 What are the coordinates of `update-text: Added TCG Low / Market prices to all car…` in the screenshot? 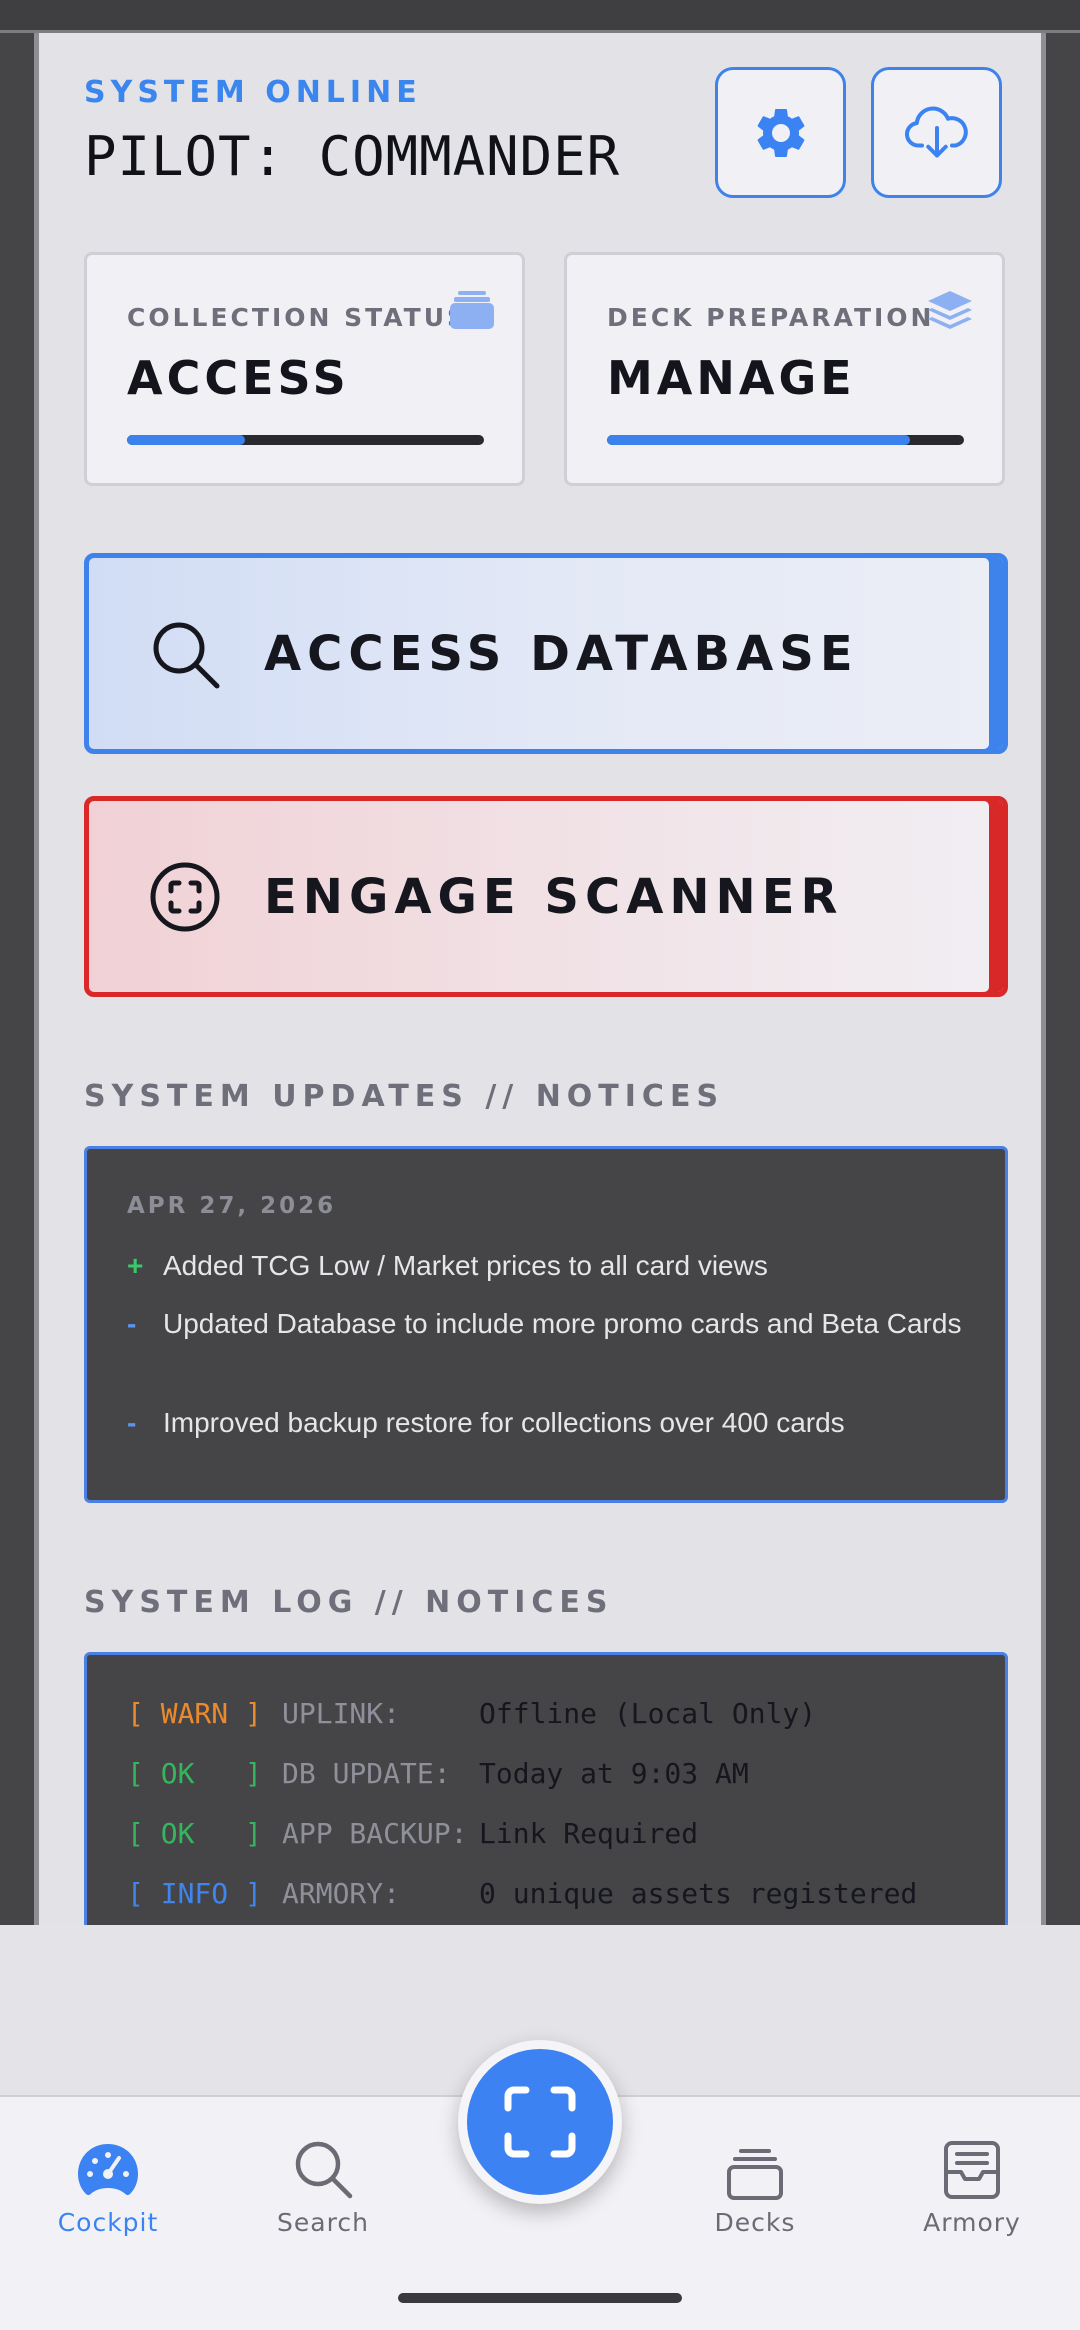 It's located at (465, 1265).